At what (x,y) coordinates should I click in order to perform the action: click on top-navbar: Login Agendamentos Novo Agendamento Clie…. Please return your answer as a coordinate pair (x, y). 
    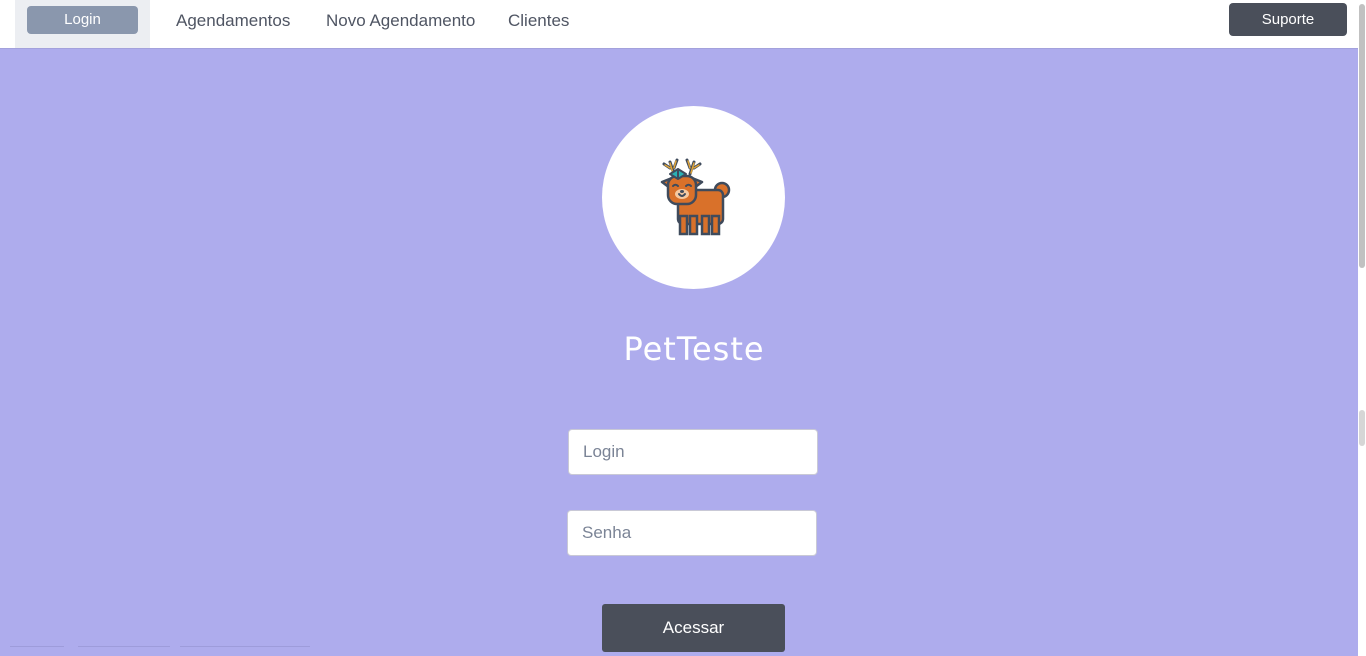
    Looking at the image, I should click on (679, 24).